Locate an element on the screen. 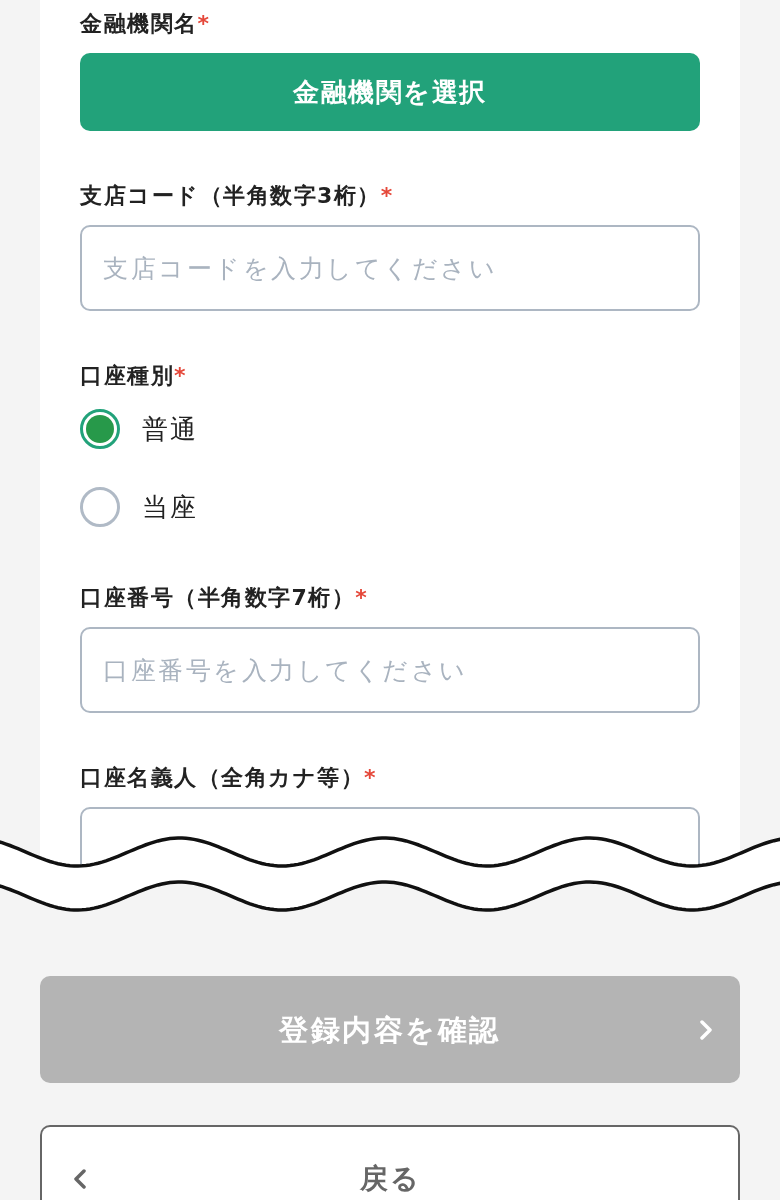 This screenshot has height=1200, width=780. field-label: 支店コード（半角数字3桁） is located at coordinates (230, 196).